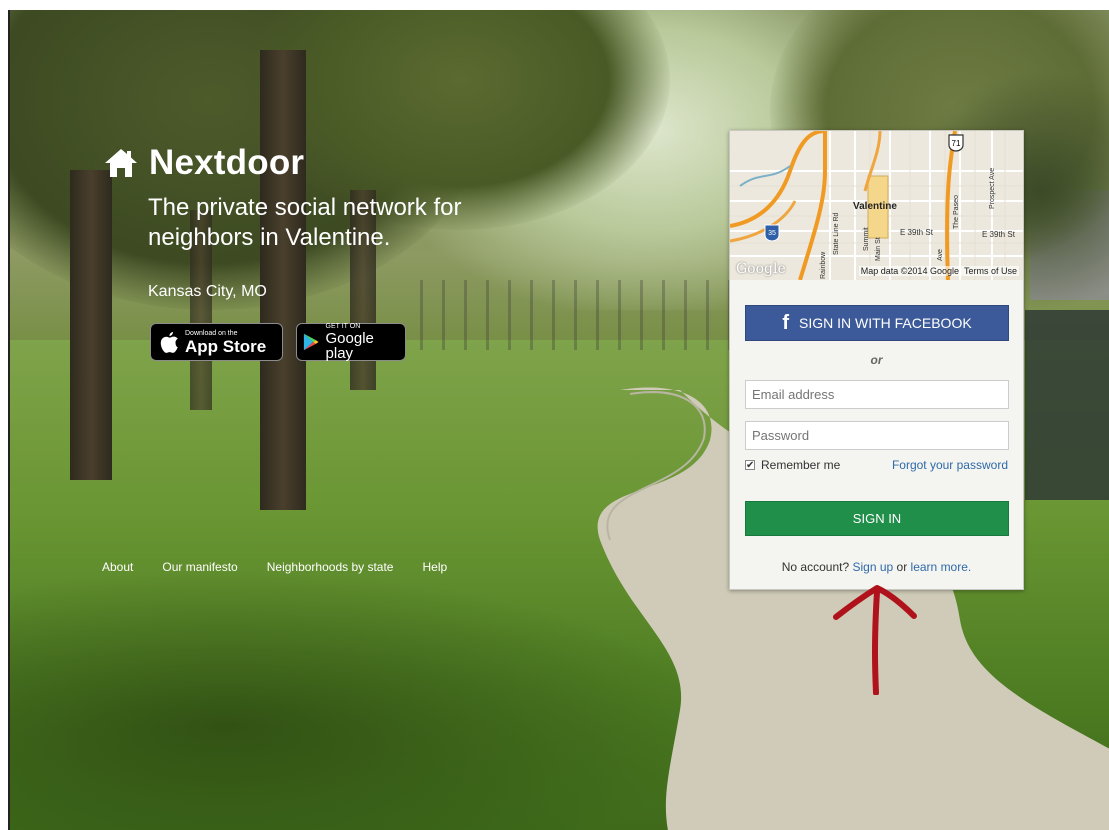 Image resolution: width=1109 pixels, height=830 pixels. I want to click on facebook-sign-in-button: f SIGN IN WITH FACEBOOK, so click(877, 323).